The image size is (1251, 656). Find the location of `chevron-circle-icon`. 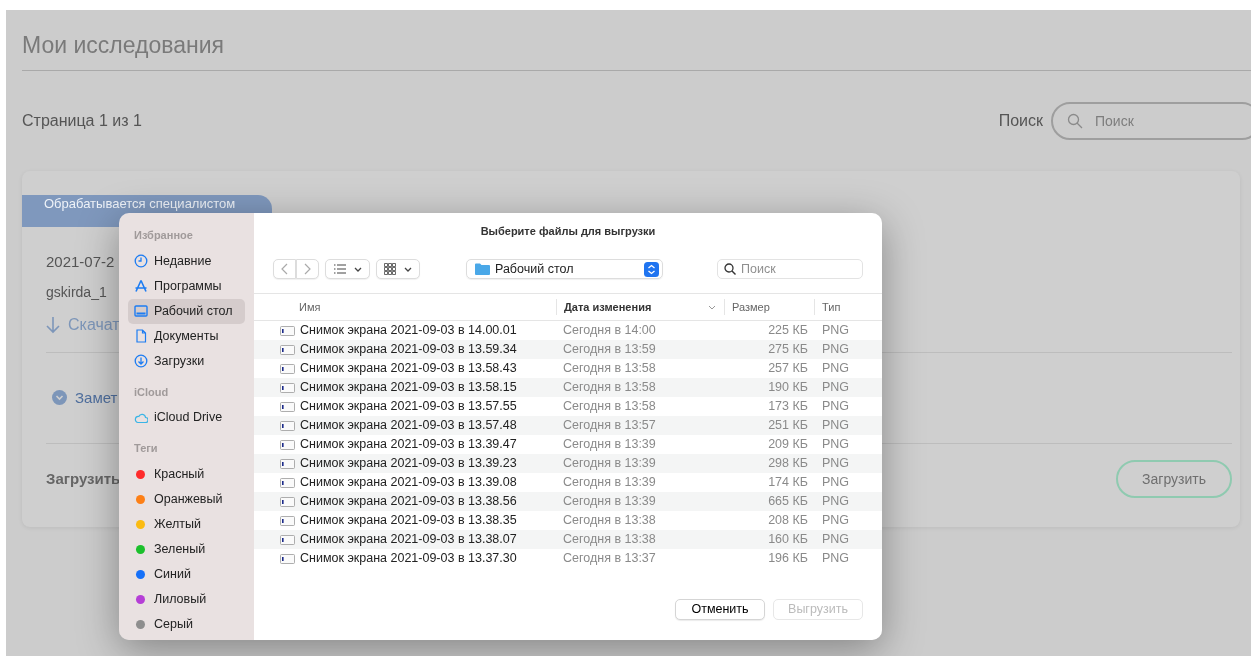

chevron-circle-icon is located at coordinates (59, 398).